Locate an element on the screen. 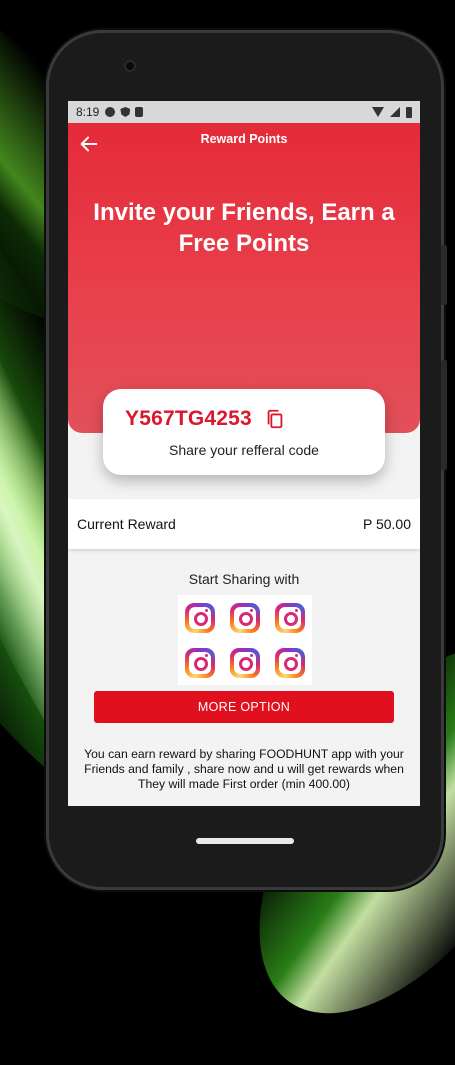 The image size is (455, 1065). signal-icon is located at coordinates (395, 112).